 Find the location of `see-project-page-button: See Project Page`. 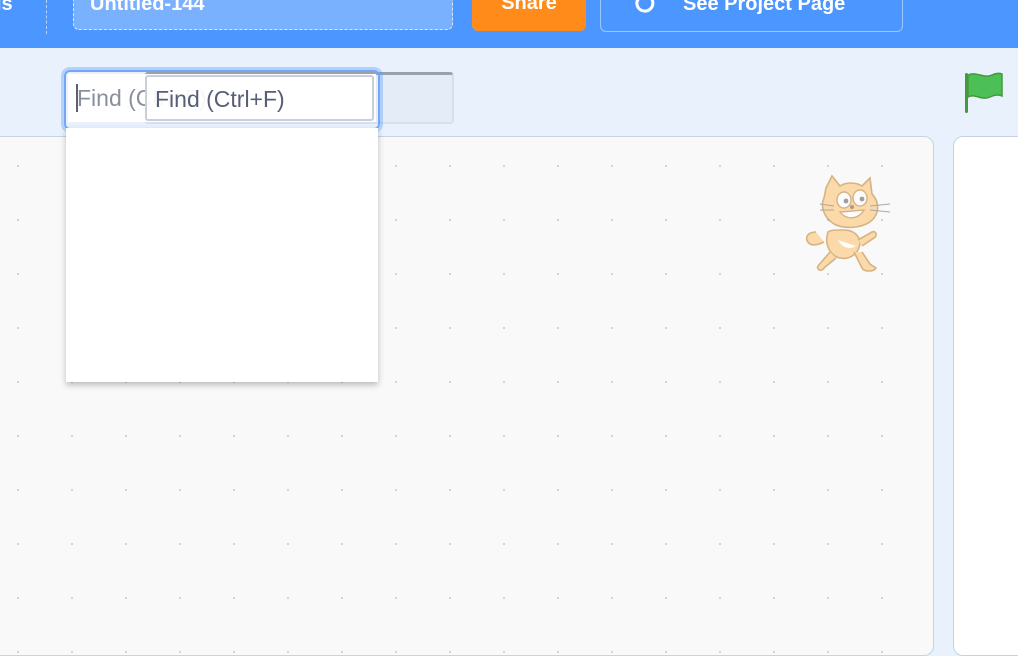

see-project-page-button: See Project Page is located at coordinates (751, 16).